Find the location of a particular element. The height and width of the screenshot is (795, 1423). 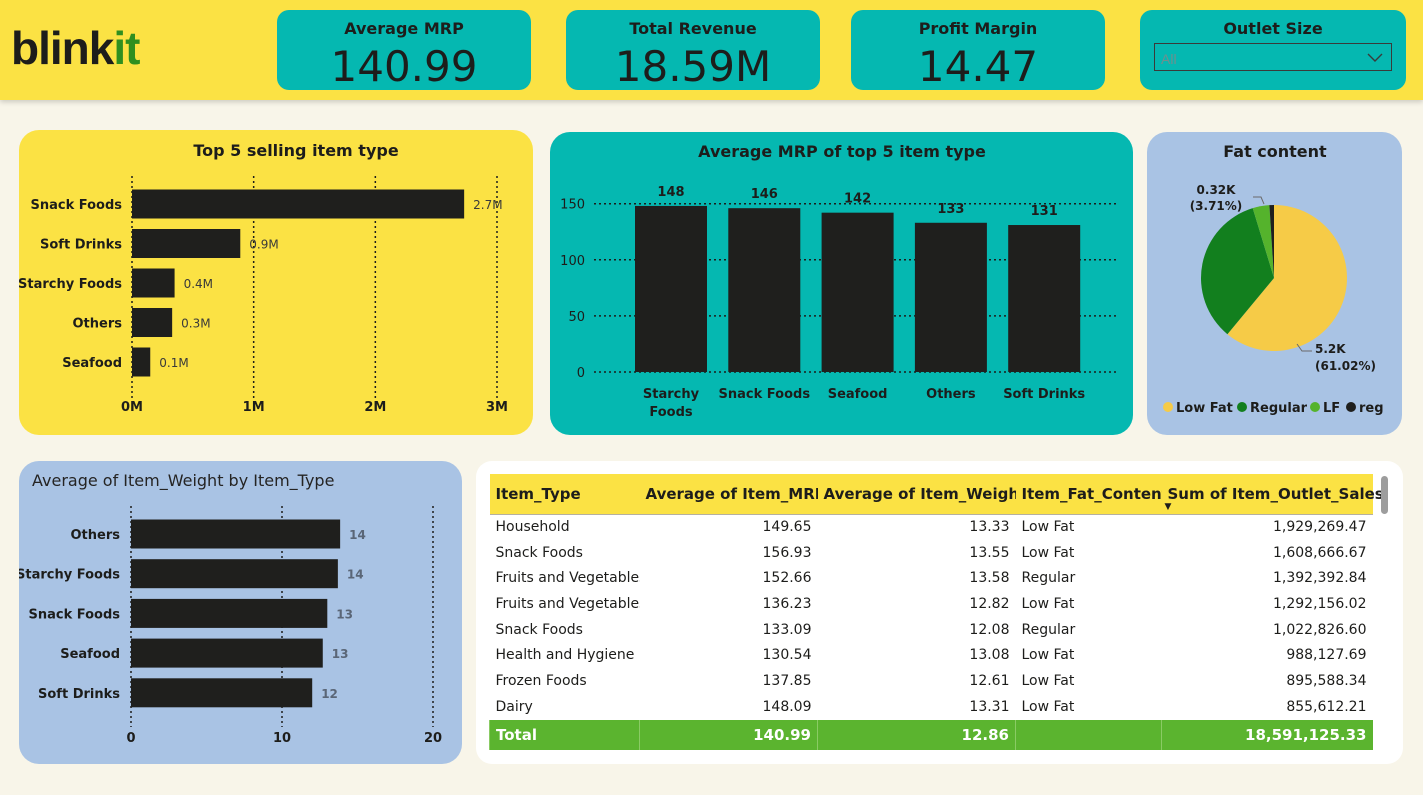

x-tick-label: 2M is located at coordinates (375, 407).